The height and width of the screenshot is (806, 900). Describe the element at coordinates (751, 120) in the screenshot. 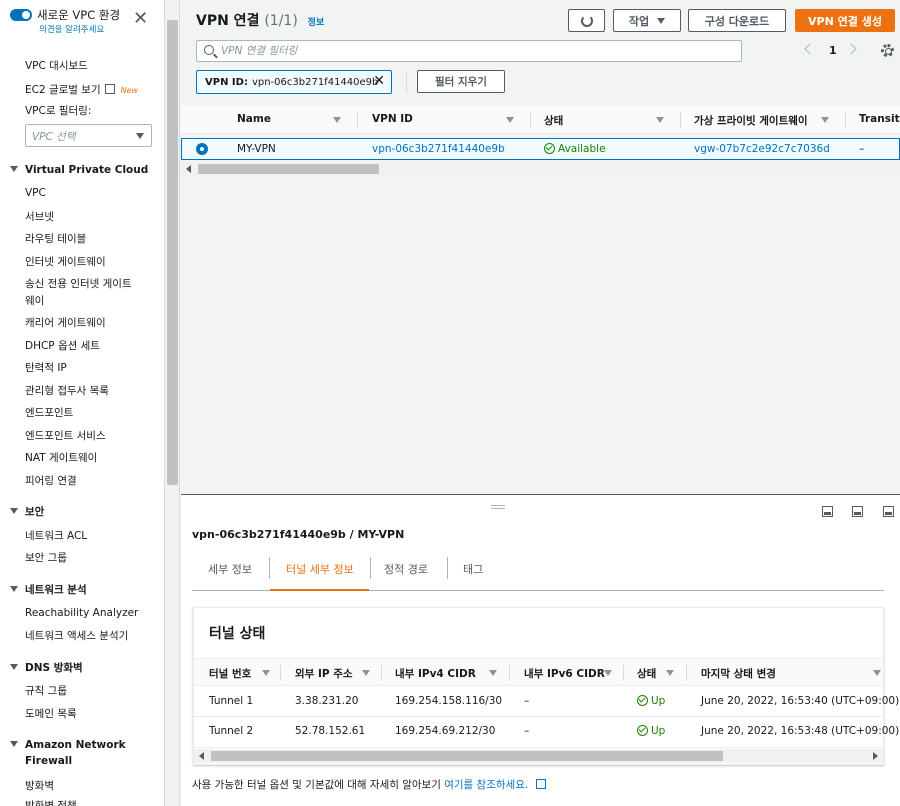

I see `column-header-vgw: 가상 프라이빗 게이트웨이` at that location.